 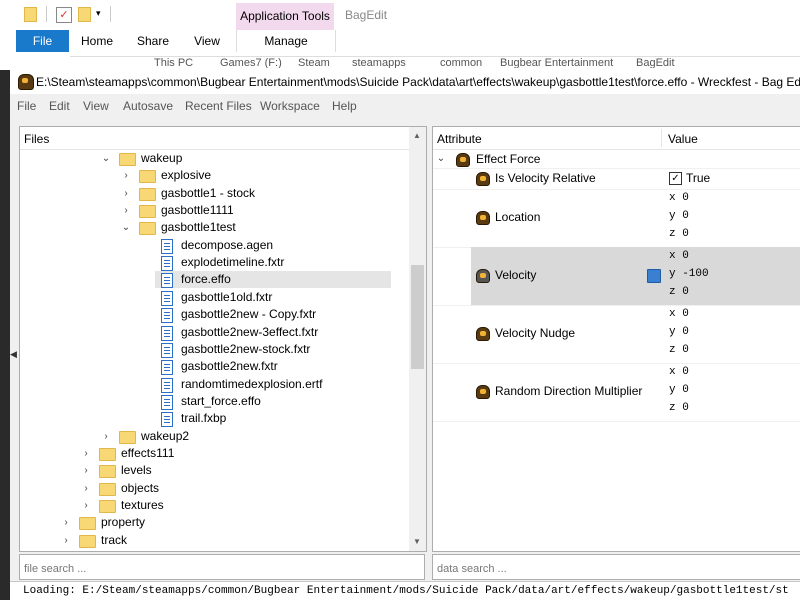 What do you see at coordinates (214, 227) in the screenshot?
I see `tree-folder: ⌄ gasbottle1test` at bounding box center [214, 227].